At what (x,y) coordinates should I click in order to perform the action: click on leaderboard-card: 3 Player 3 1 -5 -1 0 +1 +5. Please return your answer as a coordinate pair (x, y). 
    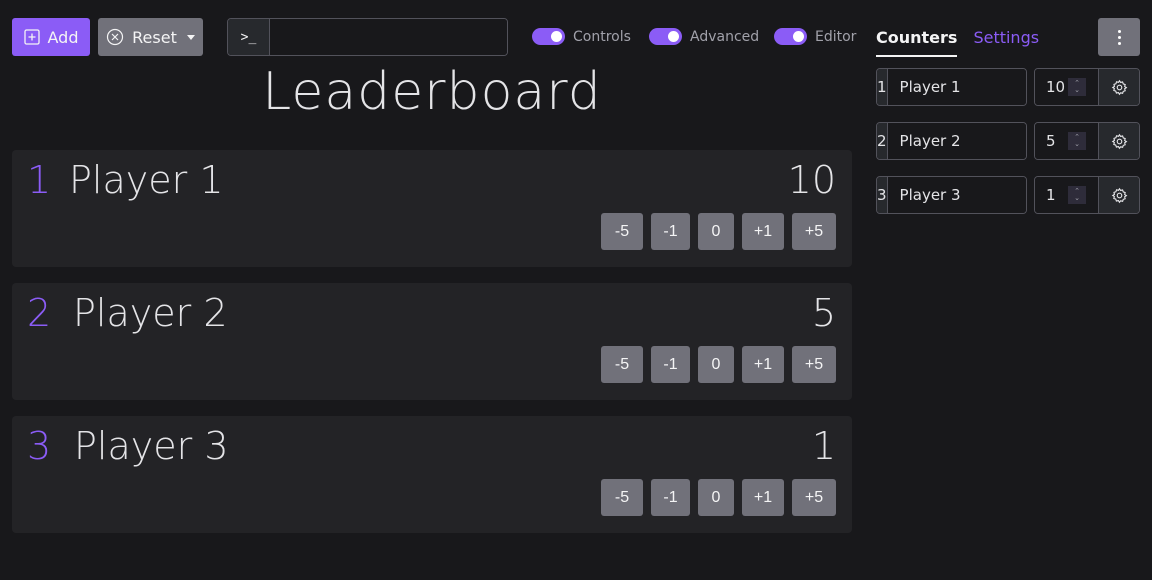
    Looking at the image, I should click on (432, 474).